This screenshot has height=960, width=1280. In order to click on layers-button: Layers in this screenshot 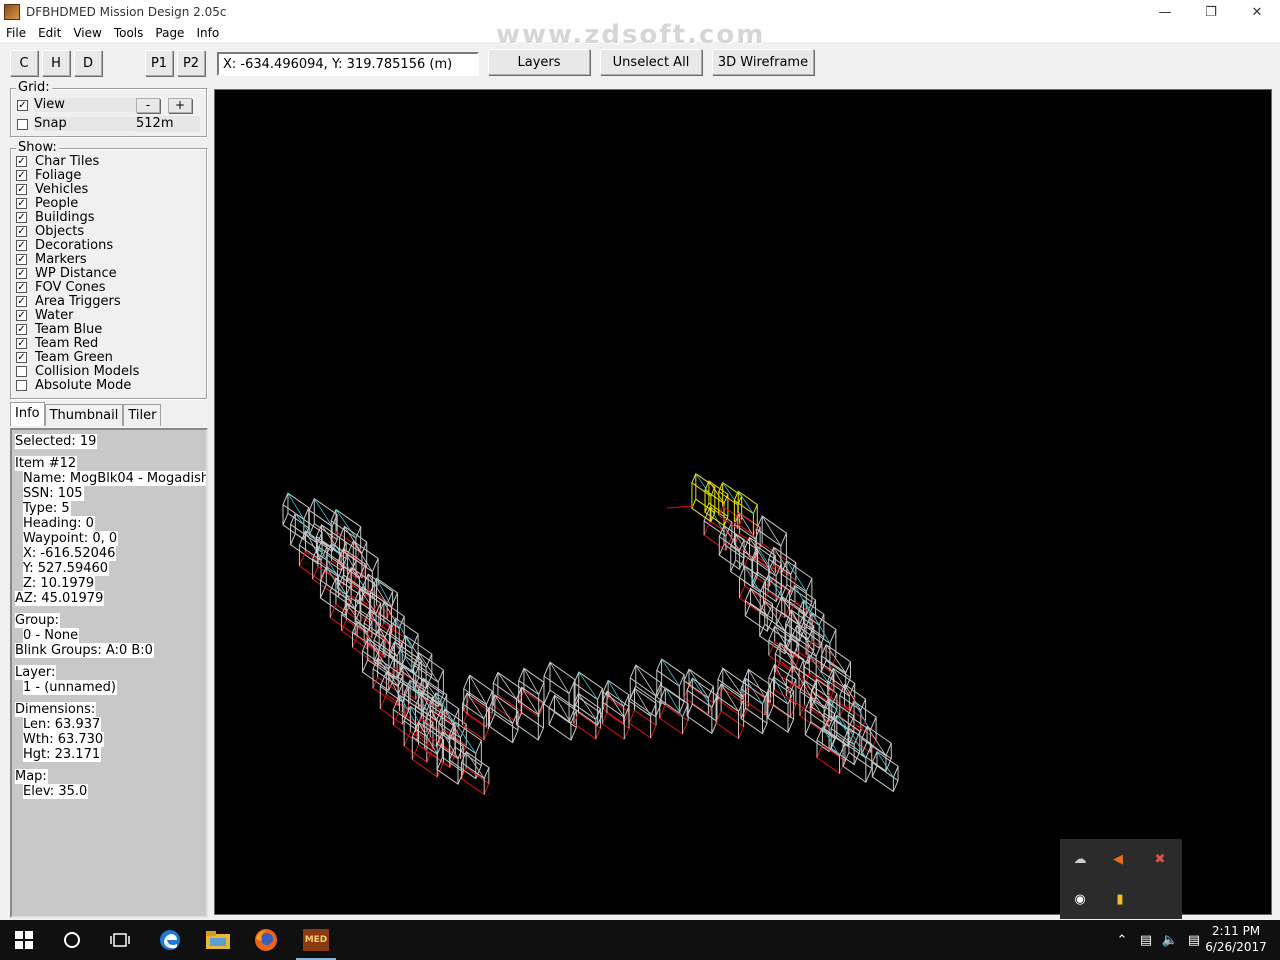, I will do `click(539, 62)`.